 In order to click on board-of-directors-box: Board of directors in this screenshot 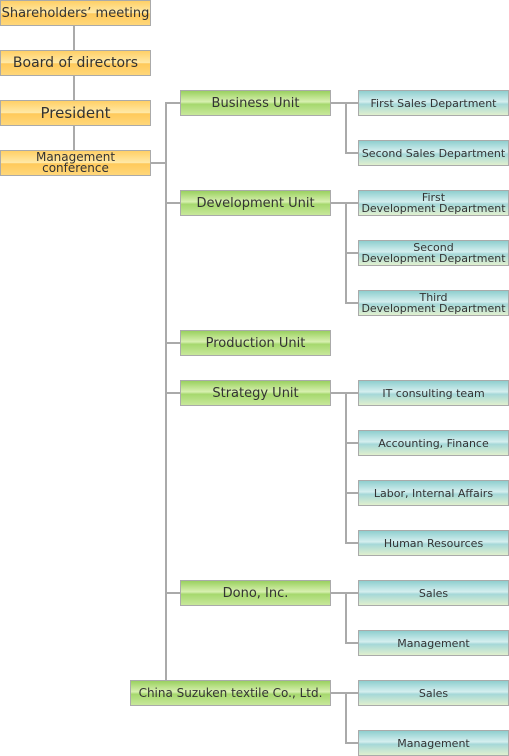, I will do `click(75, 63)`.